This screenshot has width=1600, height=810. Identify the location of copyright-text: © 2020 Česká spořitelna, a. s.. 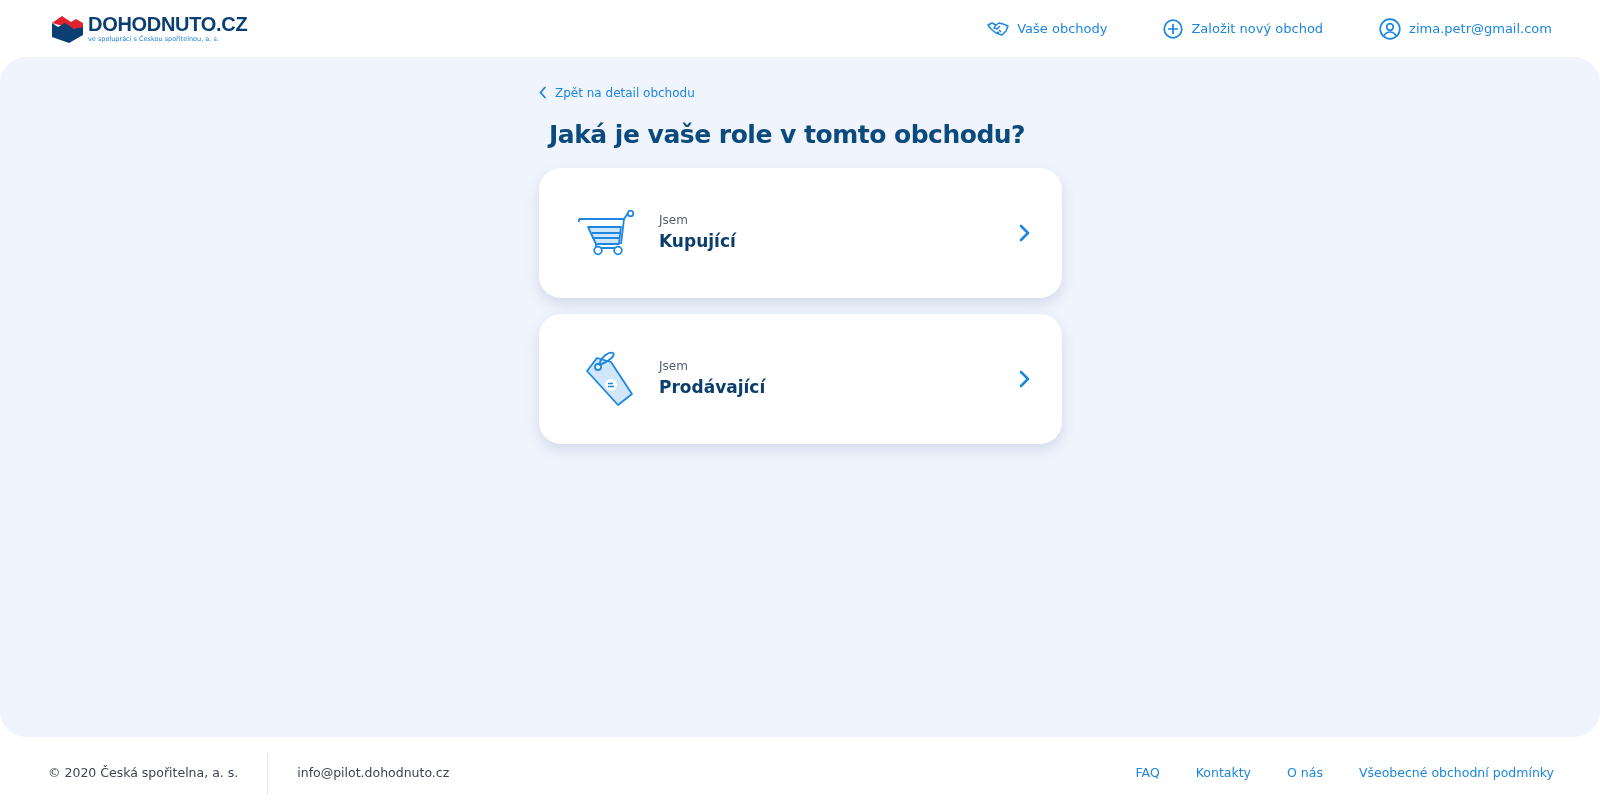
(143, 773).